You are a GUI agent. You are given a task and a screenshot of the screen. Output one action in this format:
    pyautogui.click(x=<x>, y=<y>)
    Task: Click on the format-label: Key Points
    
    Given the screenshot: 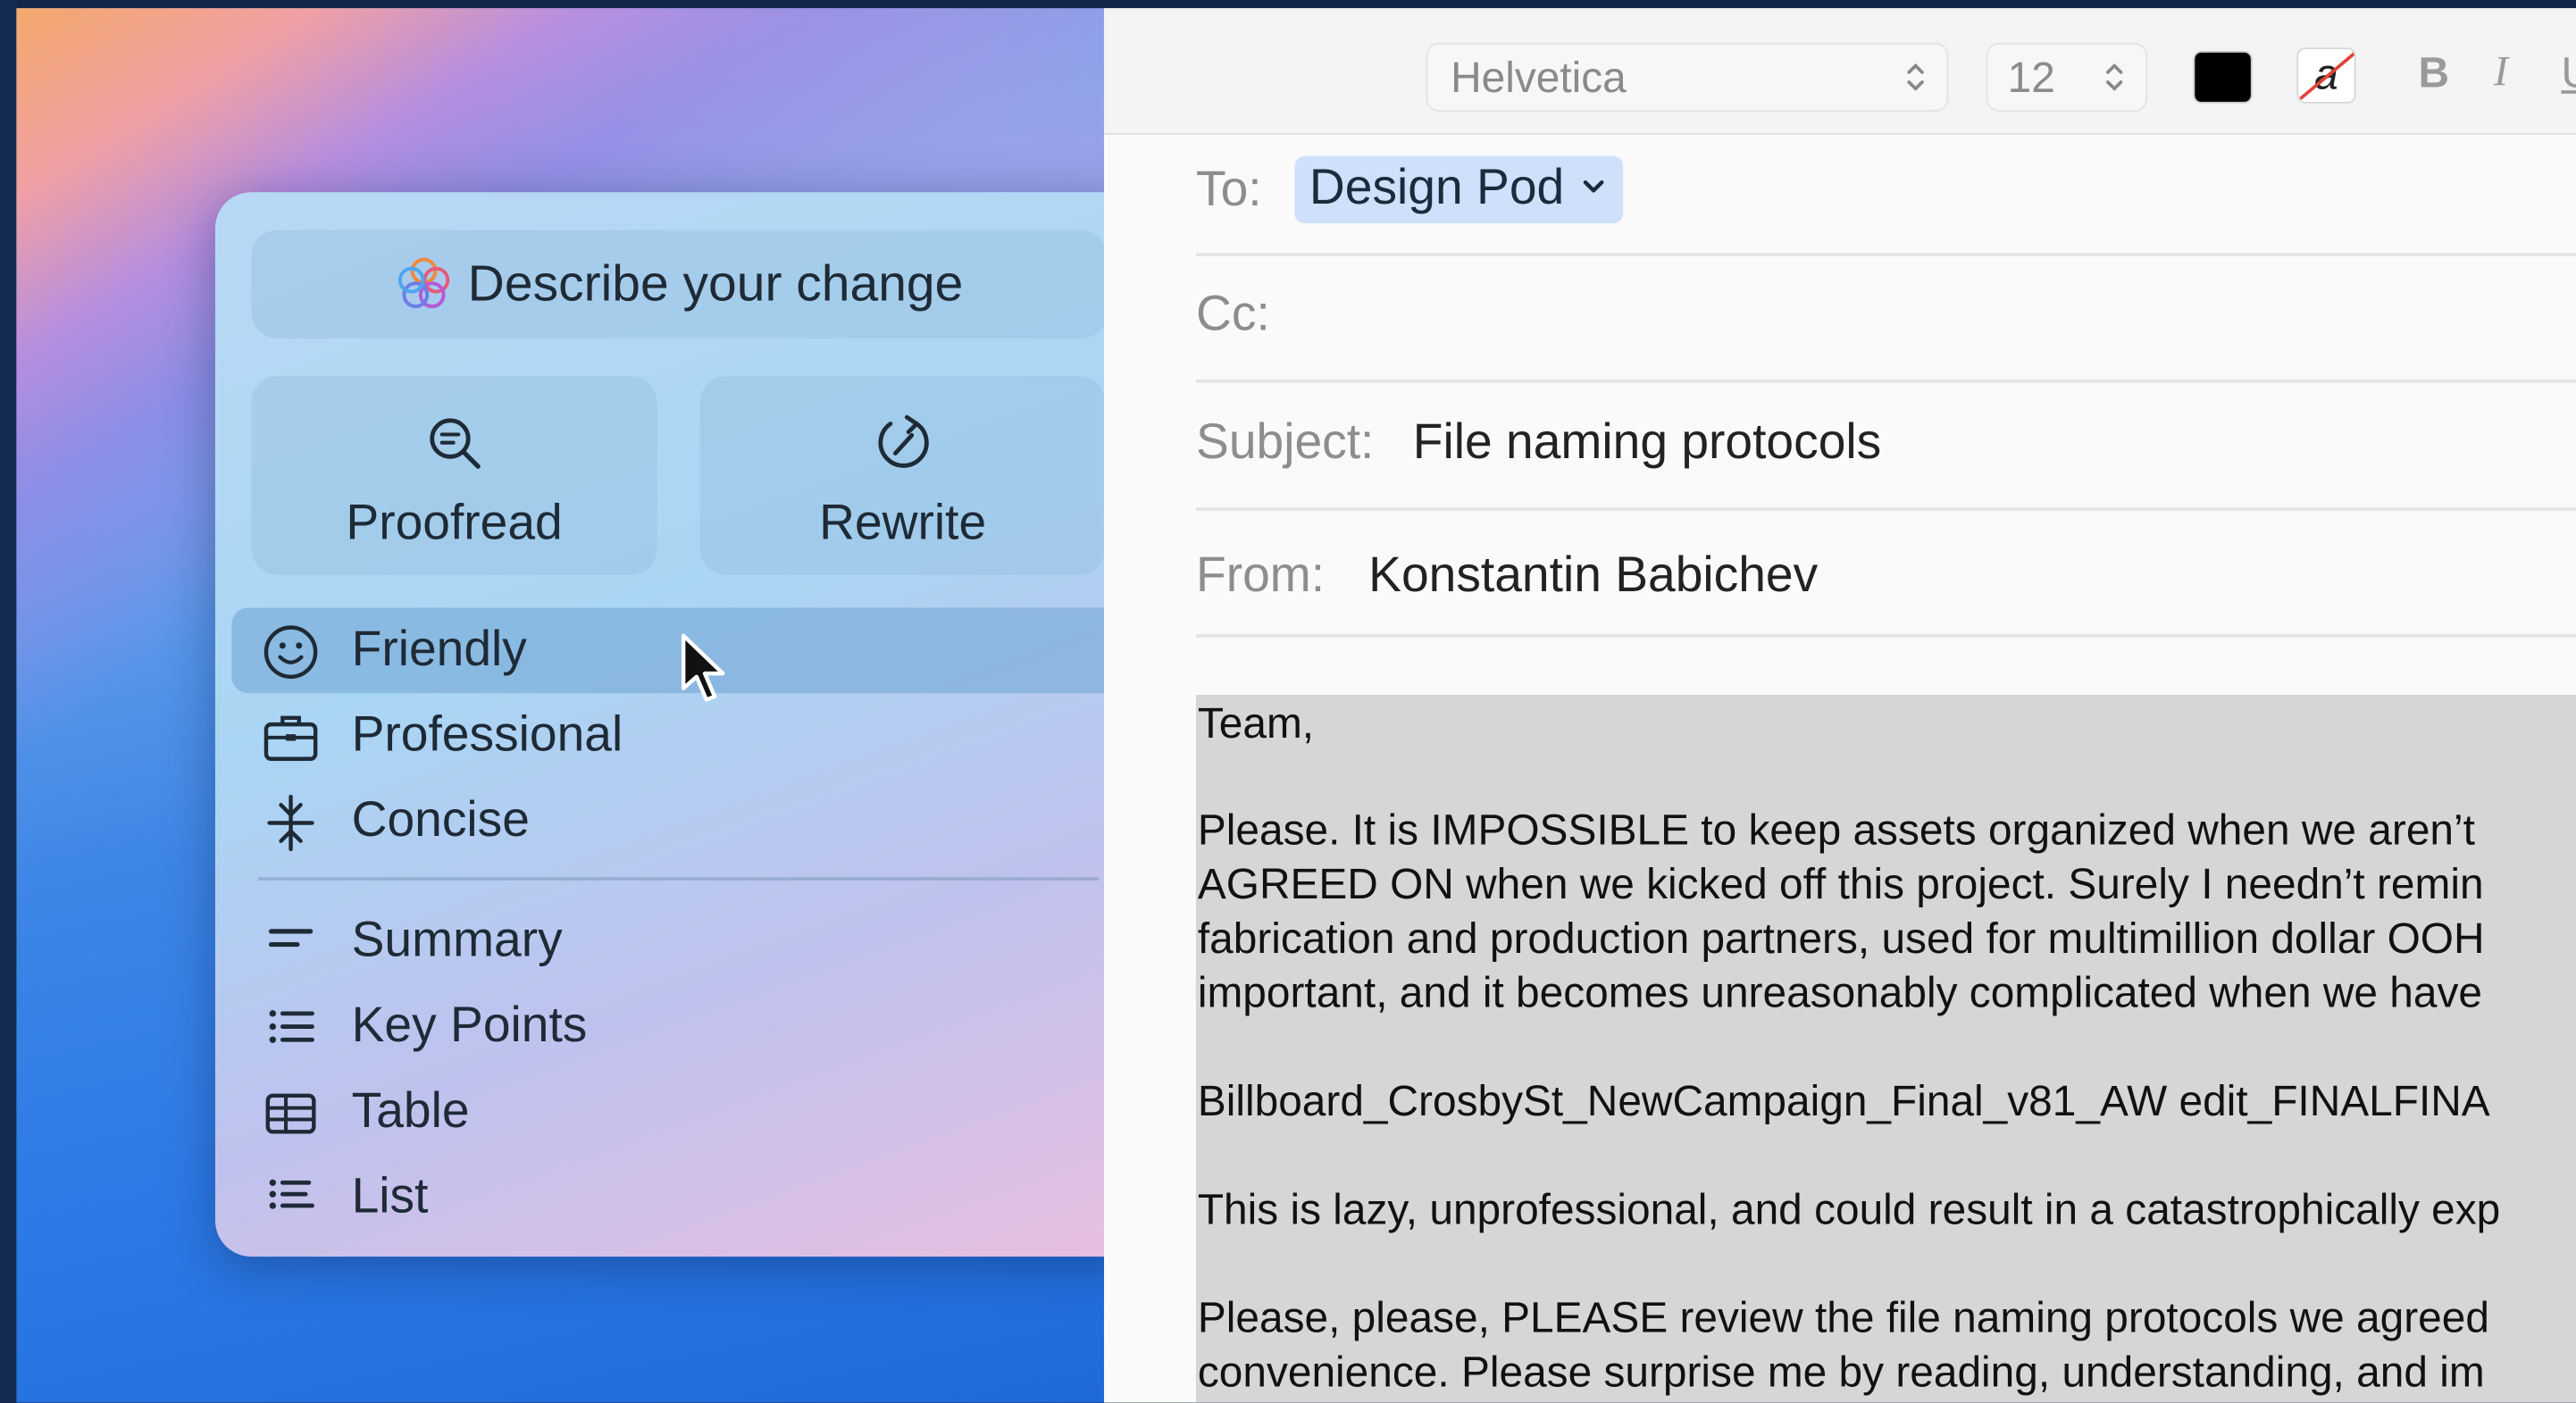 What is the action you would take?
    pyautogui.click(x=469, y=1025)
    